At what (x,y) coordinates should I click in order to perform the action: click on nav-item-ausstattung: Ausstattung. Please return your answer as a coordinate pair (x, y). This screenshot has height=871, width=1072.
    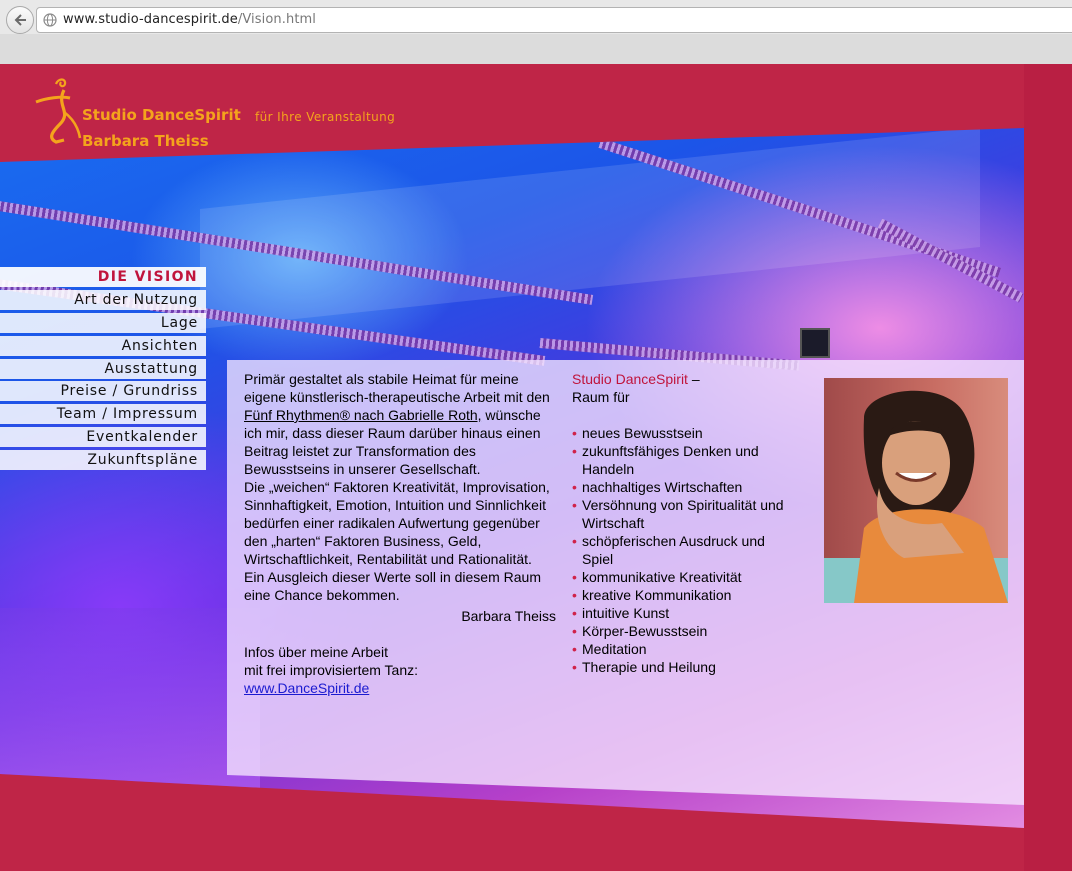
    Looking at the image, I should click on (103, 368).